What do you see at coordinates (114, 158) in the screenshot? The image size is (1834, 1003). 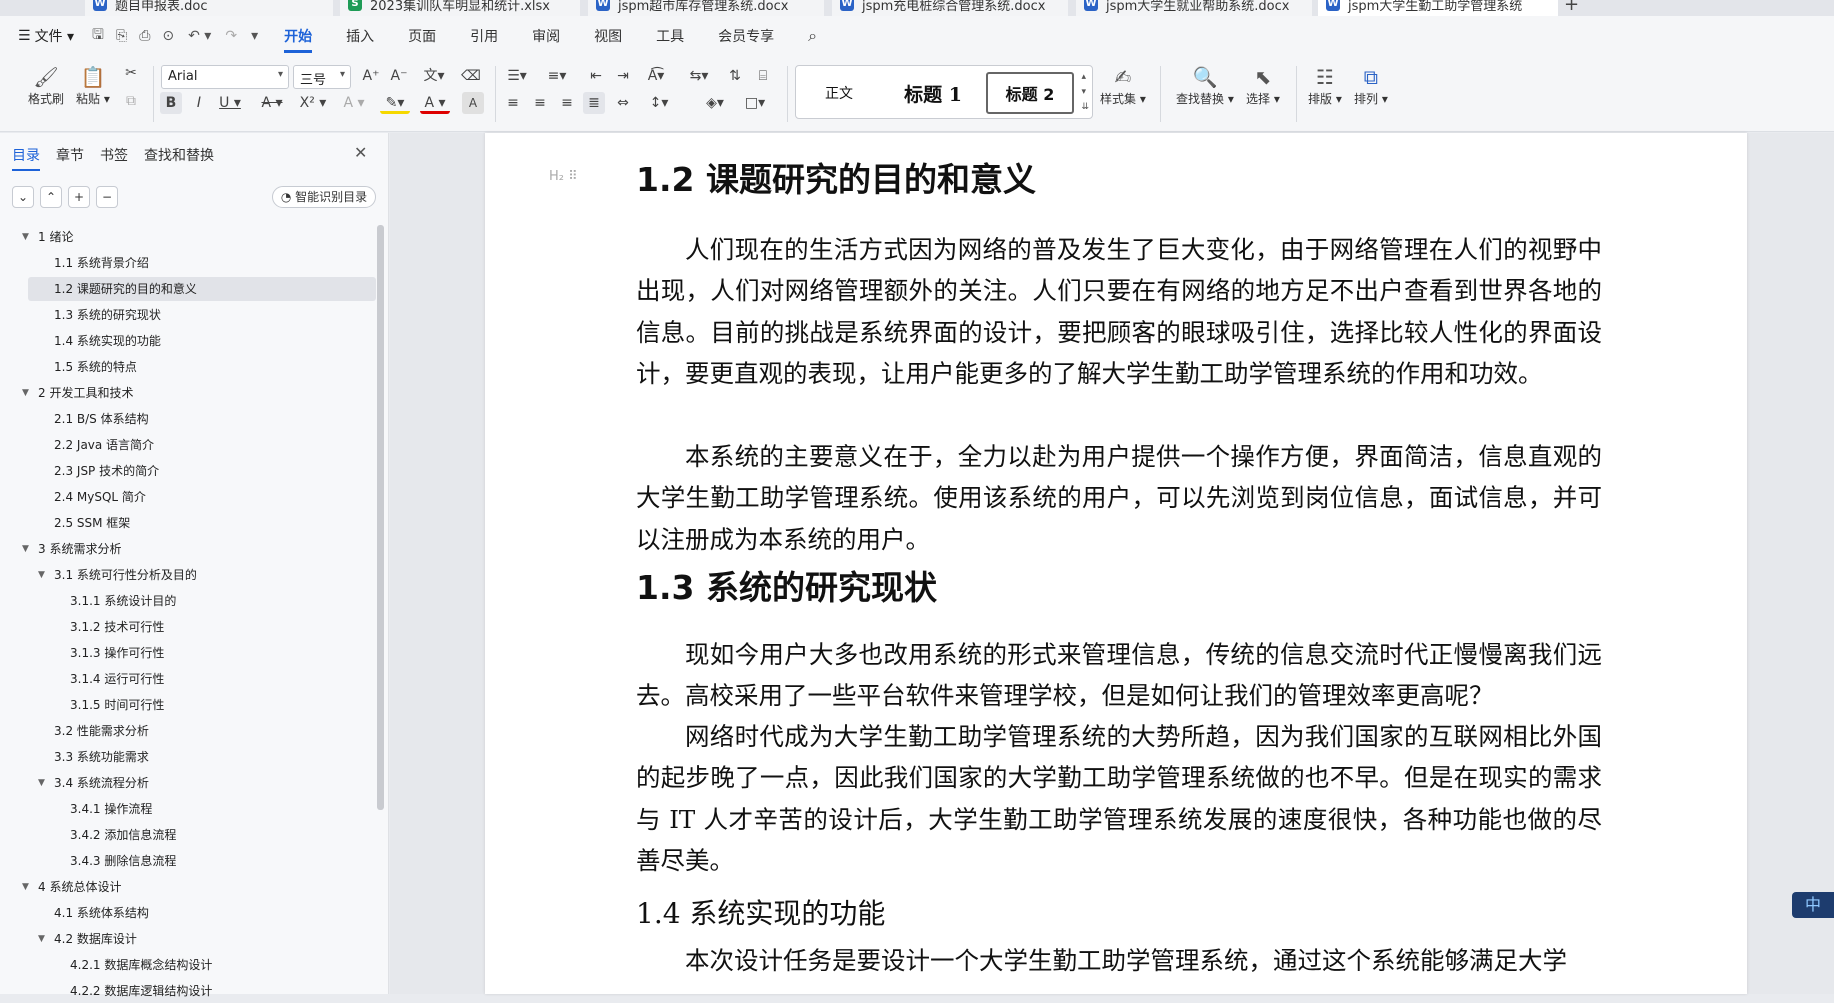 I see `tab-bookmark: 书签` at bounding box center [114, 158].